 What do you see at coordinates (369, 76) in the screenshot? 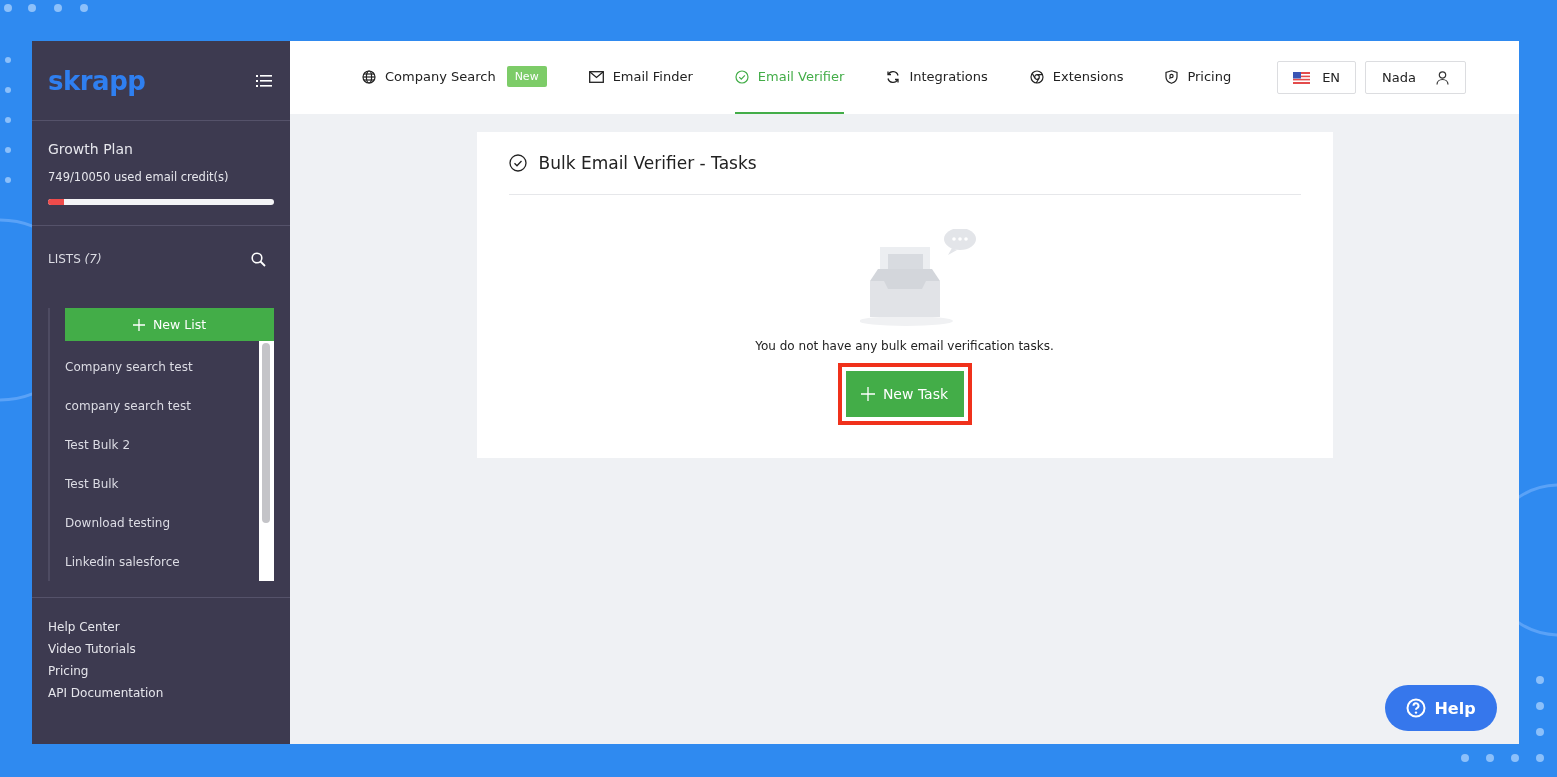
I see `globe-icon` at bounding box center [369, 76].